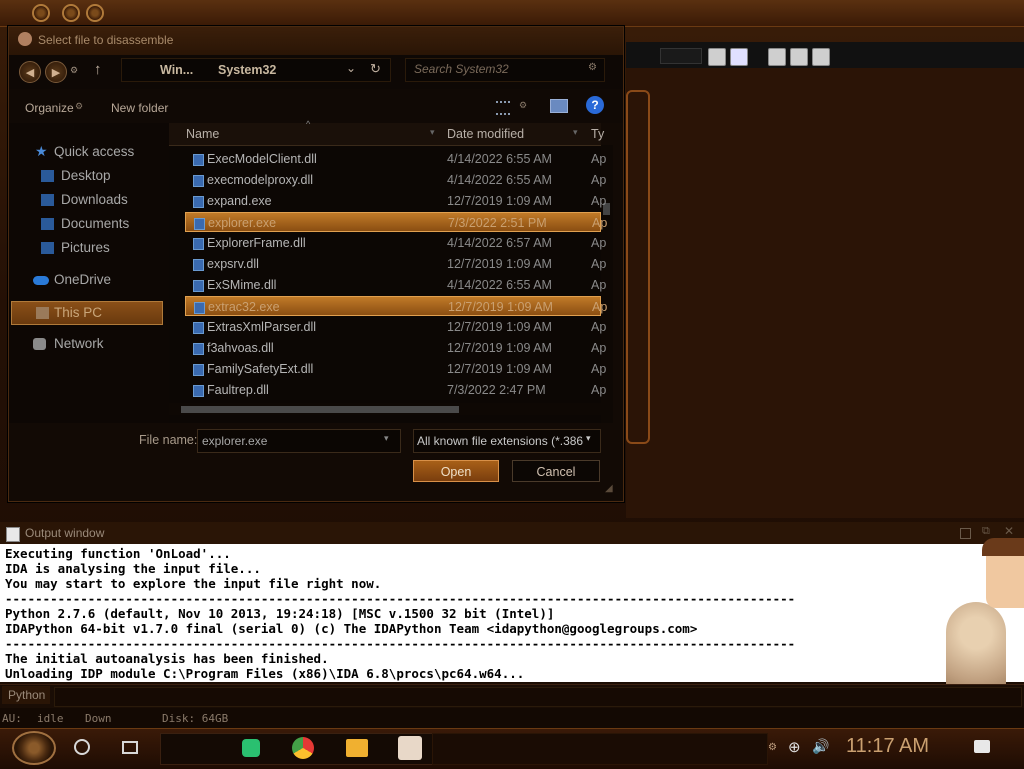 This screenshot has height=769, width=1024. What do you see at coordinates (395, 264) in the screenshot?
I see `file-row: expsrv.dll 12/7/2019 1:09 AM Ap` at bounding box center [395, 264].